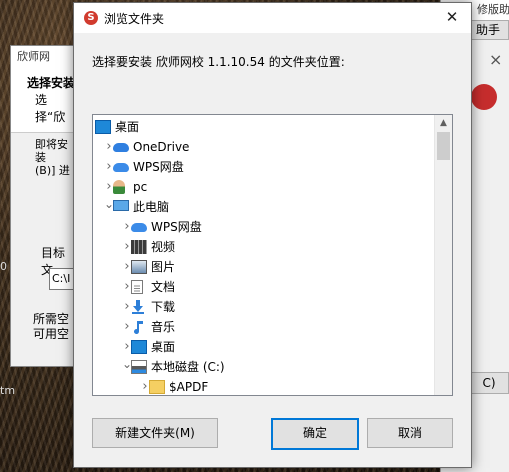 This screenshot has height=472, width=509. What do you see at coordinates (139, 327) in the screenshot?
I see `music-icon` at bounding box center [139, 327].